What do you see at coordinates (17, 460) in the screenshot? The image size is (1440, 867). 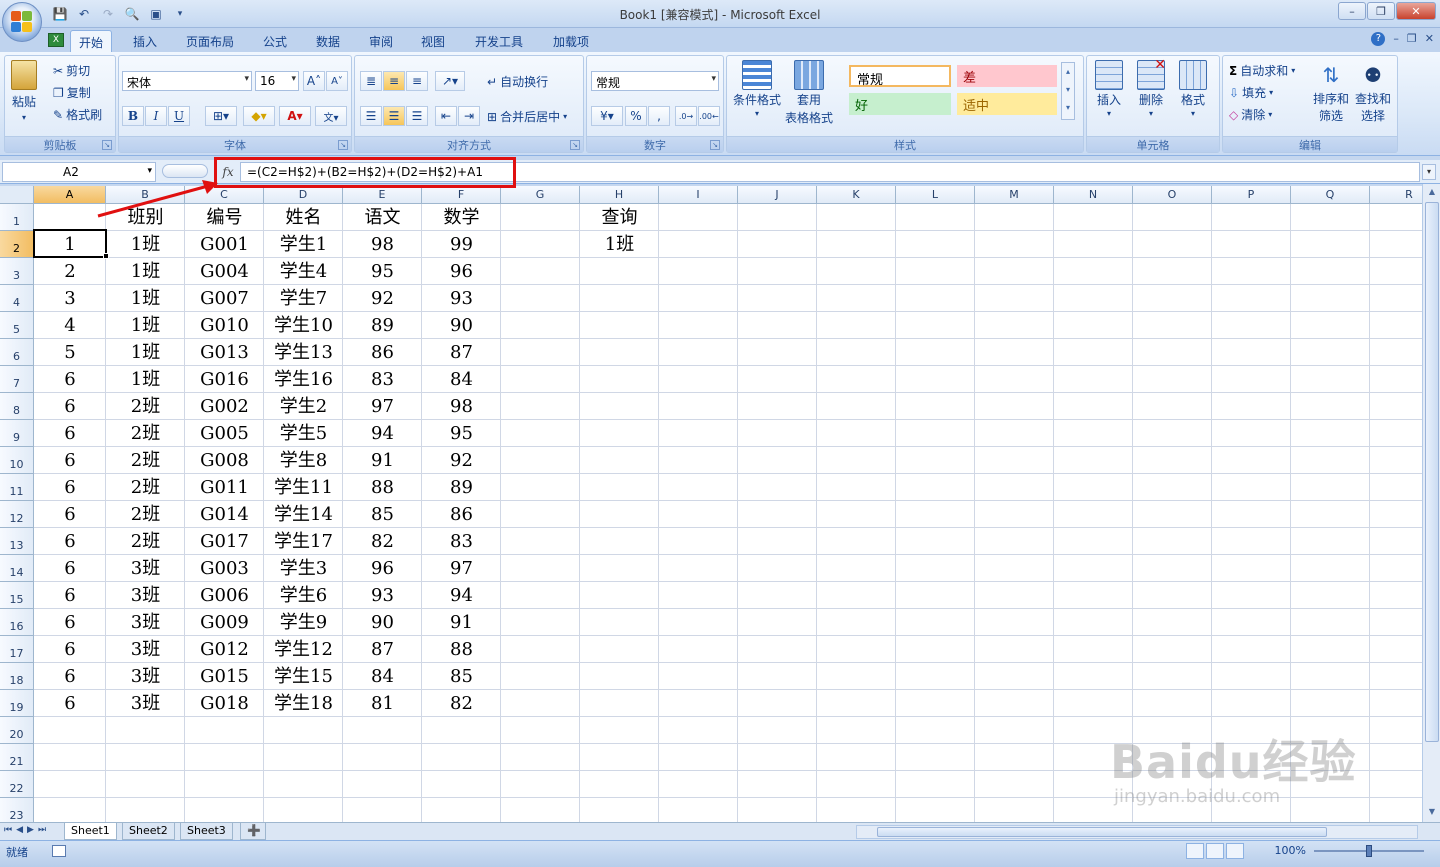 I see `row-header-10: 10` at bounding box center [17, 460].